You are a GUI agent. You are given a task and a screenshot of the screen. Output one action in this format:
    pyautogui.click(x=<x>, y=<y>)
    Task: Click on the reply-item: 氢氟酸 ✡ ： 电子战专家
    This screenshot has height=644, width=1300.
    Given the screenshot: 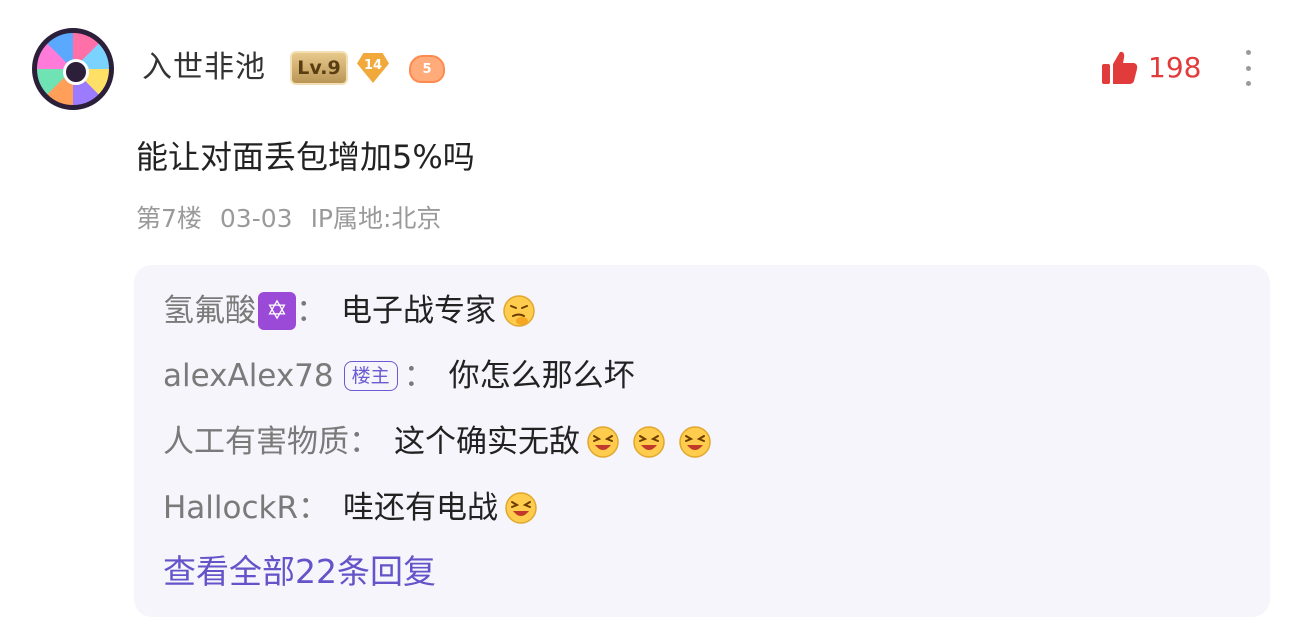 What is the action you would take?
    pyautogui.click(x=349, y=311)
    